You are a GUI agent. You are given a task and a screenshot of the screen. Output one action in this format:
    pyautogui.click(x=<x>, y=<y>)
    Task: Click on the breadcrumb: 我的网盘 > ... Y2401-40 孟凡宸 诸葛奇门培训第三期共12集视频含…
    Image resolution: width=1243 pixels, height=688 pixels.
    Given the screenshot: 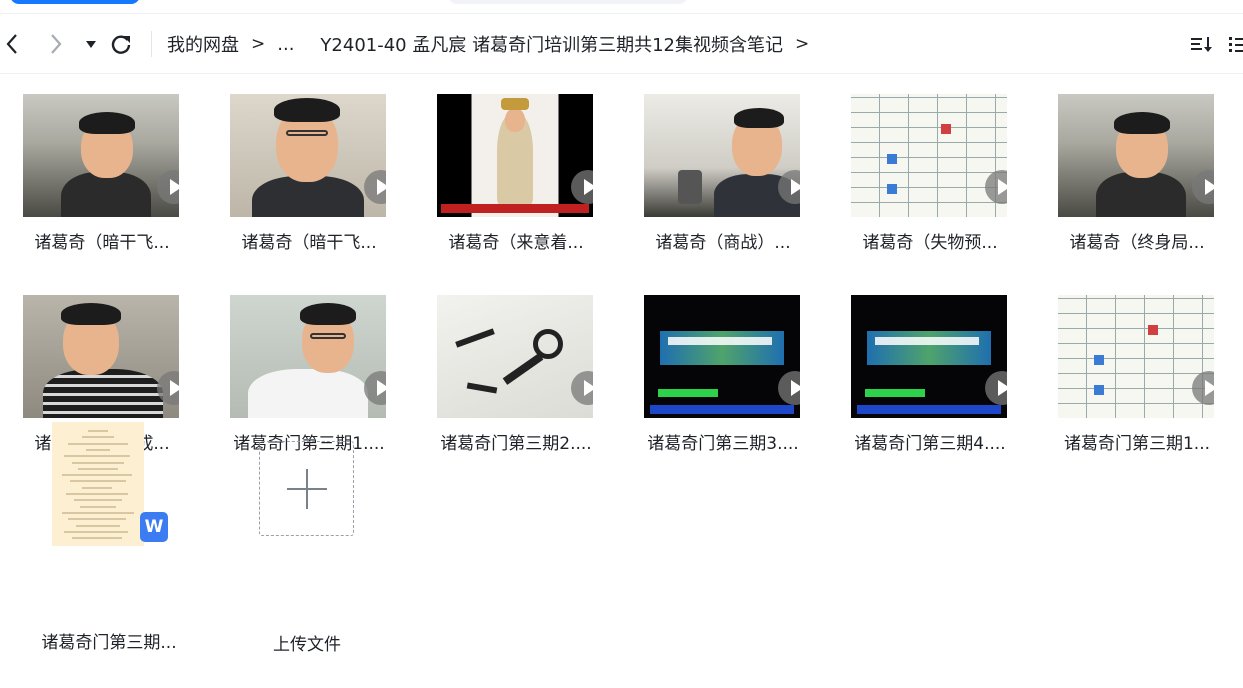 What is the action you would take?
    pyautogui.click(x=494, y=44)
    